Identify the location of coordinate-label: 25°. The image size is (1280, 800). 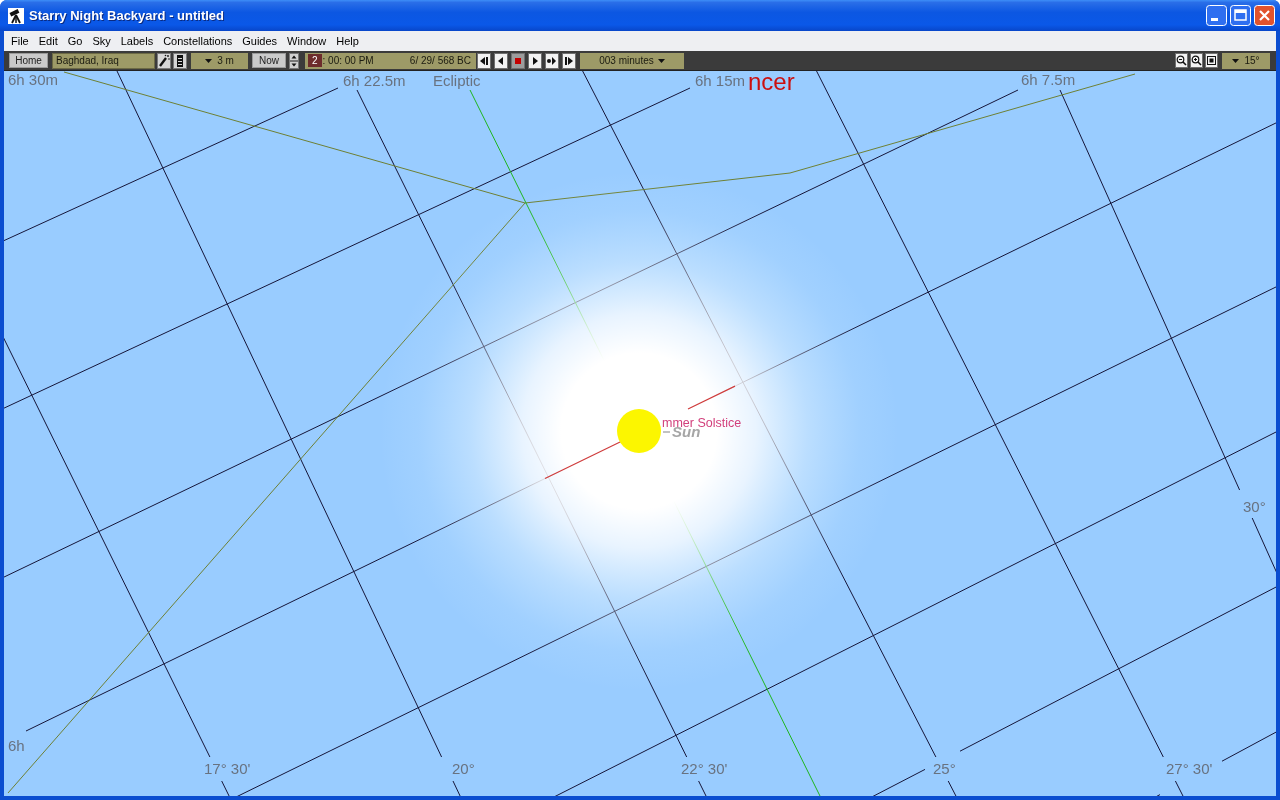
(944, 768).